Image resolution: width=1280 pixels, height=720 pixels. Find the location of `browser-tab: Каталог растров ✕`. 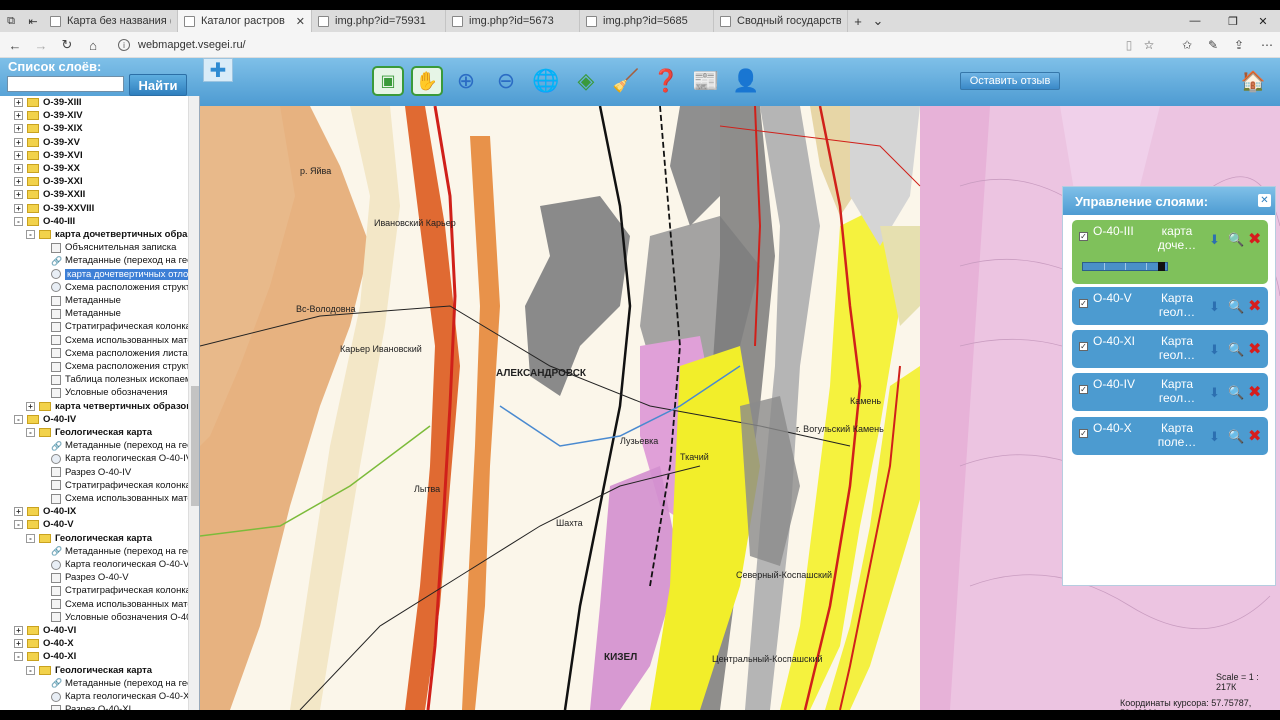

browser-tab: Каталог растров ✕ is located at coordinates (245, 21).